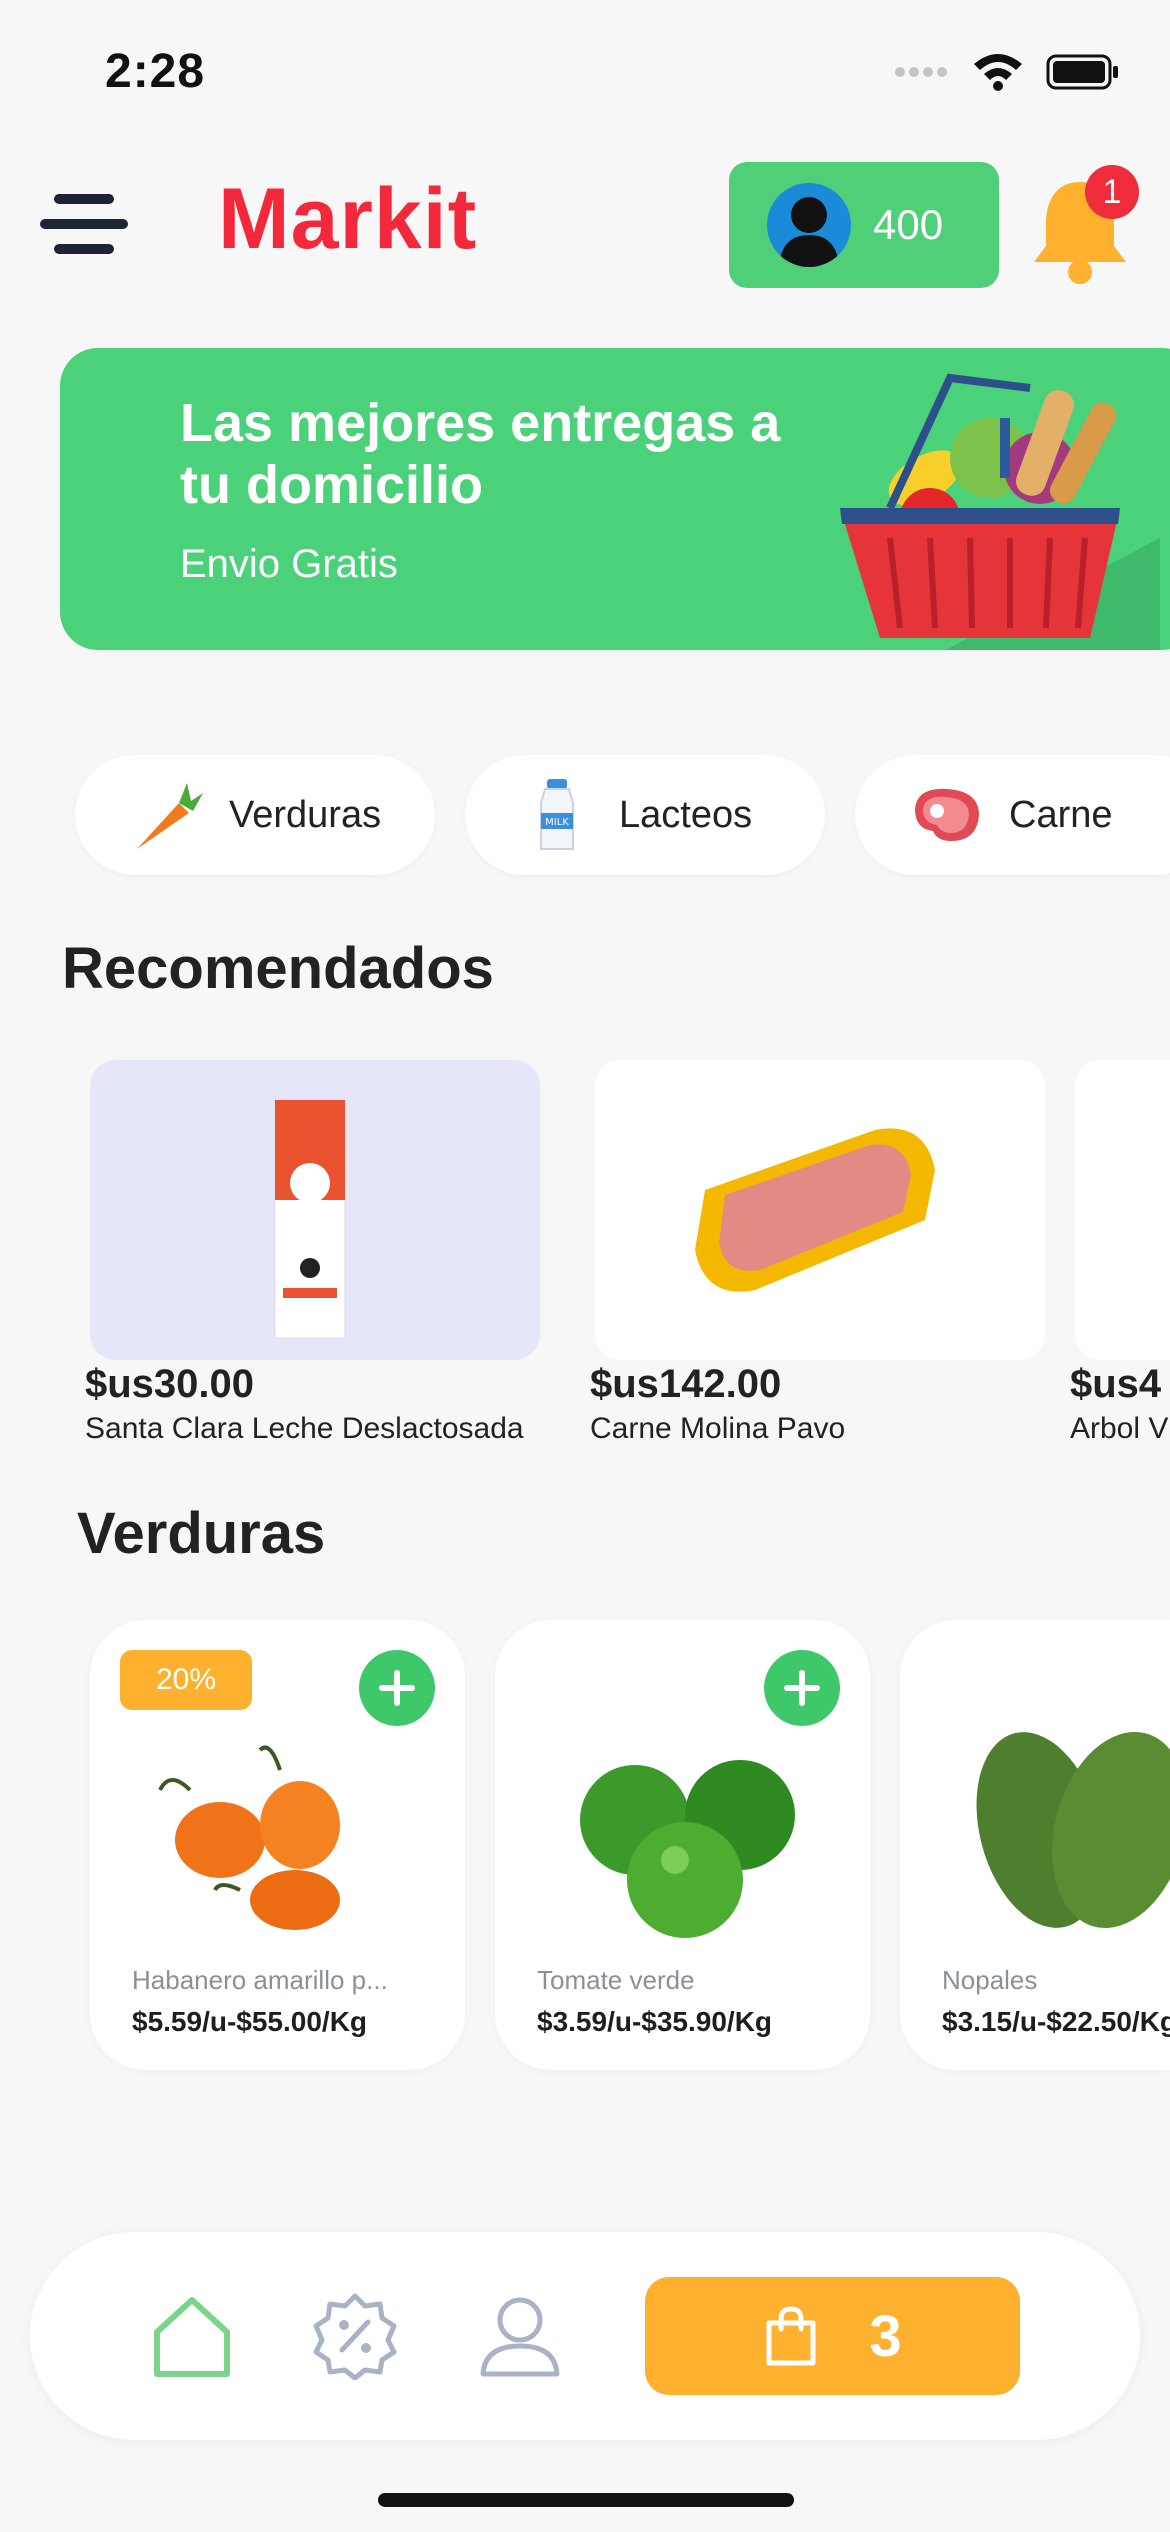 Image resolution: width=1170 pixels, height=2532 pixels. What do you see at coordinates (655, 2021) in the screenshot?
I see `vegetable-price: $3.59/u-$35.90/Kg` at bounding box center [655, 2021].